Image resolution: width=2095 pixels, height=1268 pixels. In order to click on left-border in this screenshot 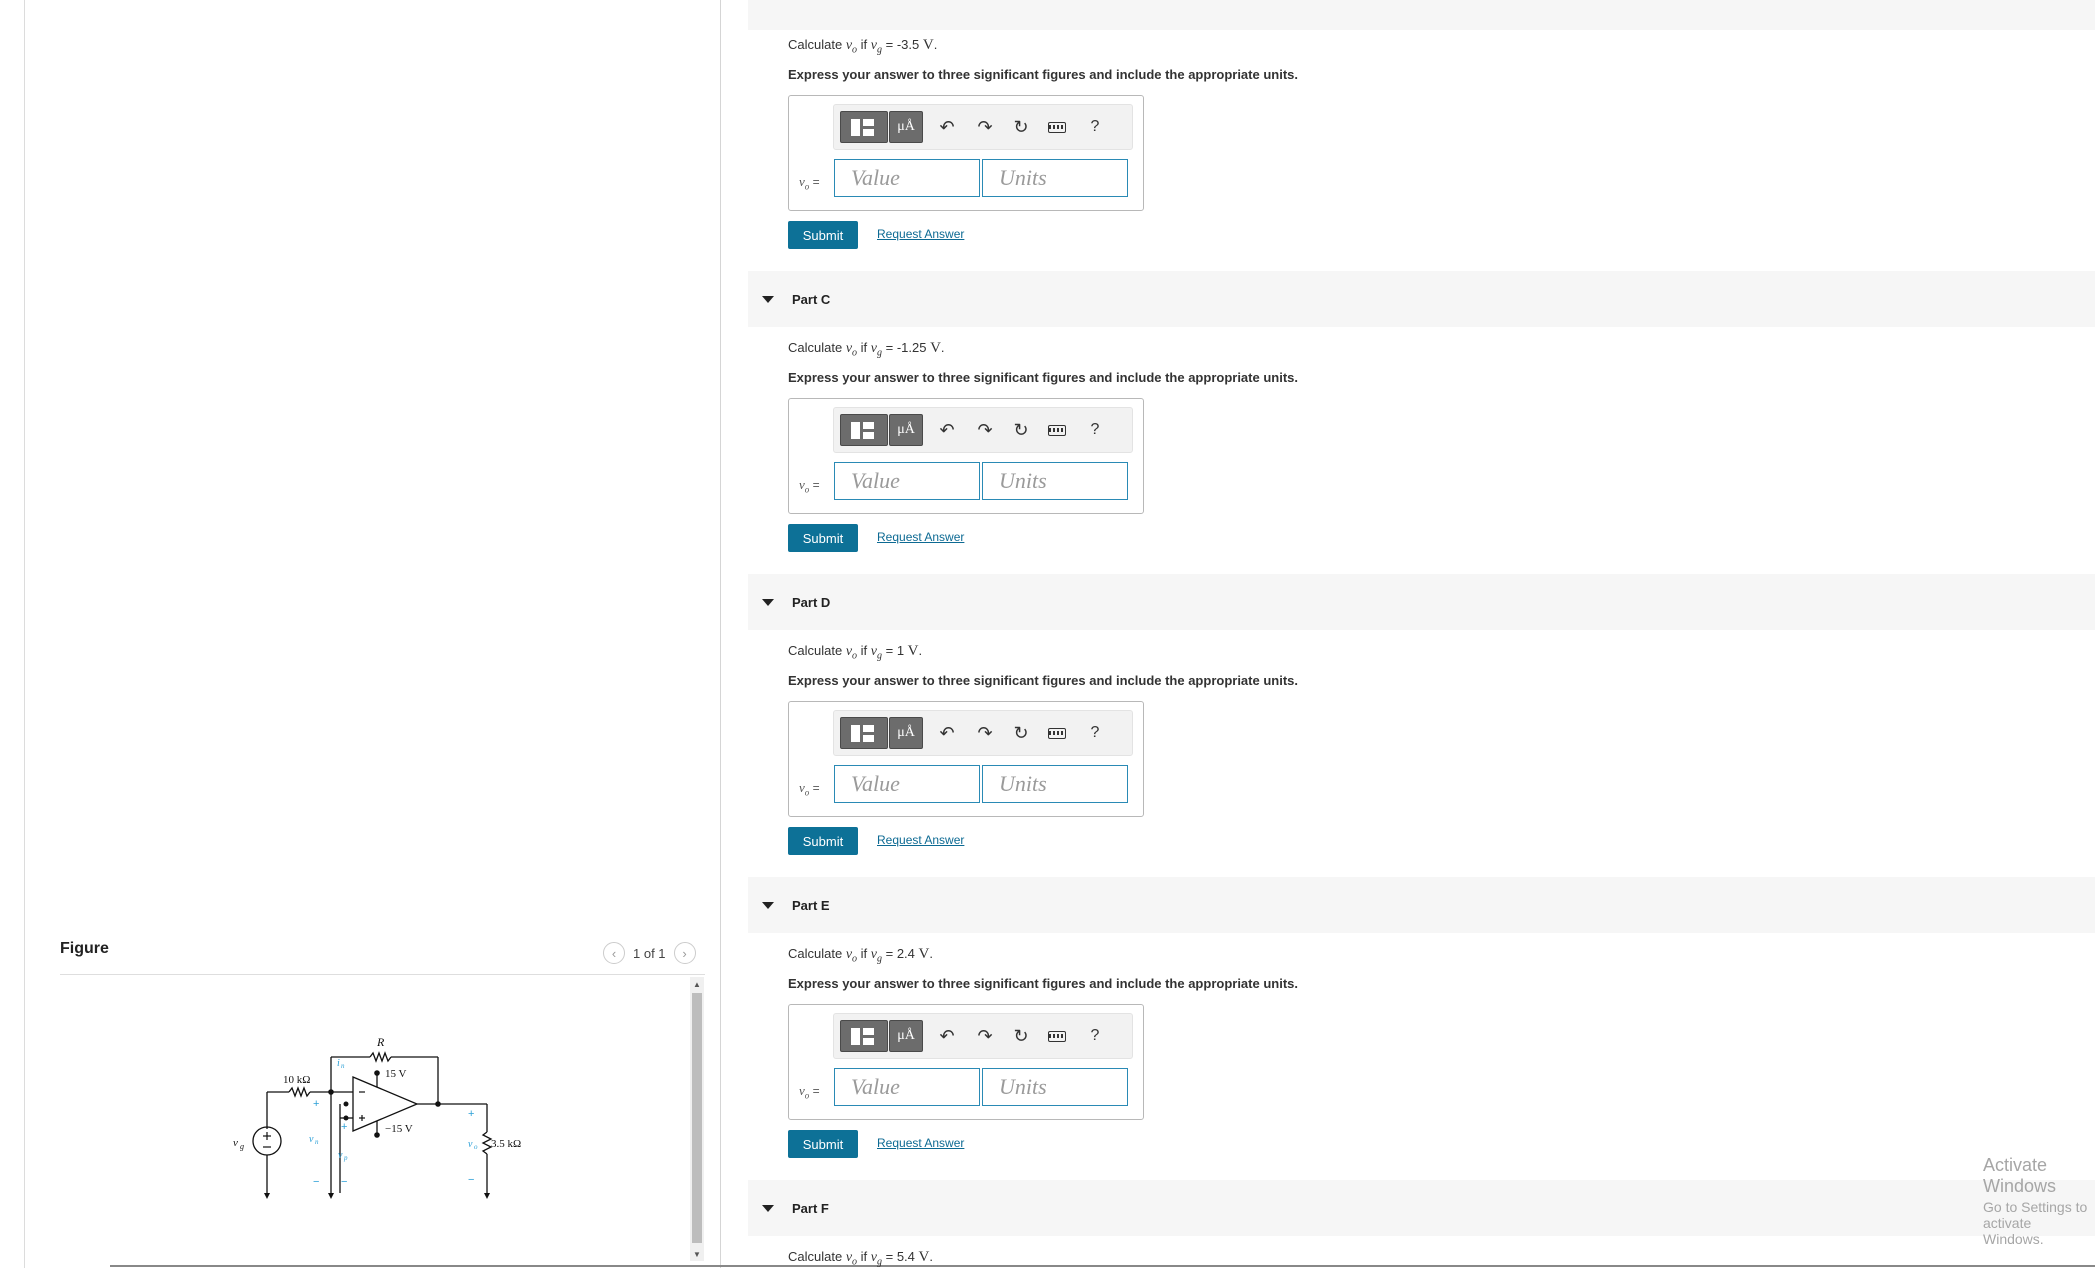, I will do `click(24, 634)`.